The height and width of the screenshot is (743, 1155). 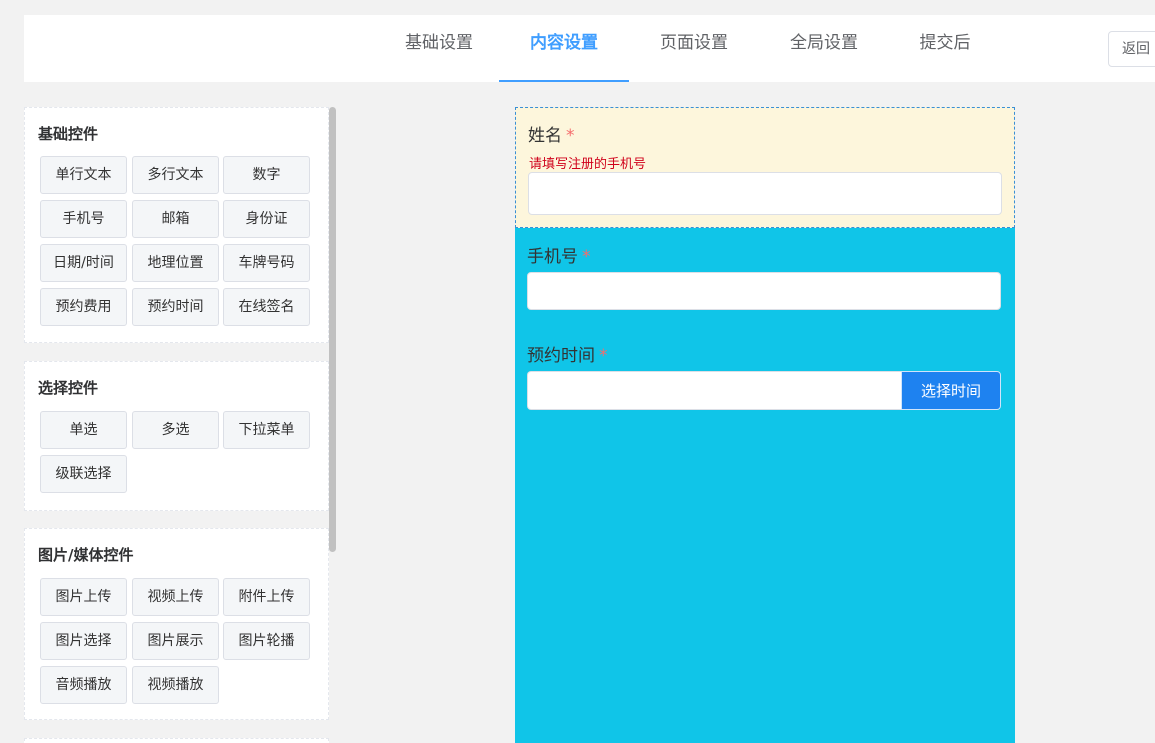 What do you see at coordinates (83, 474) in the screenshot?
I see `control-cascader: 级联选择` at bounding box center [83, 474].